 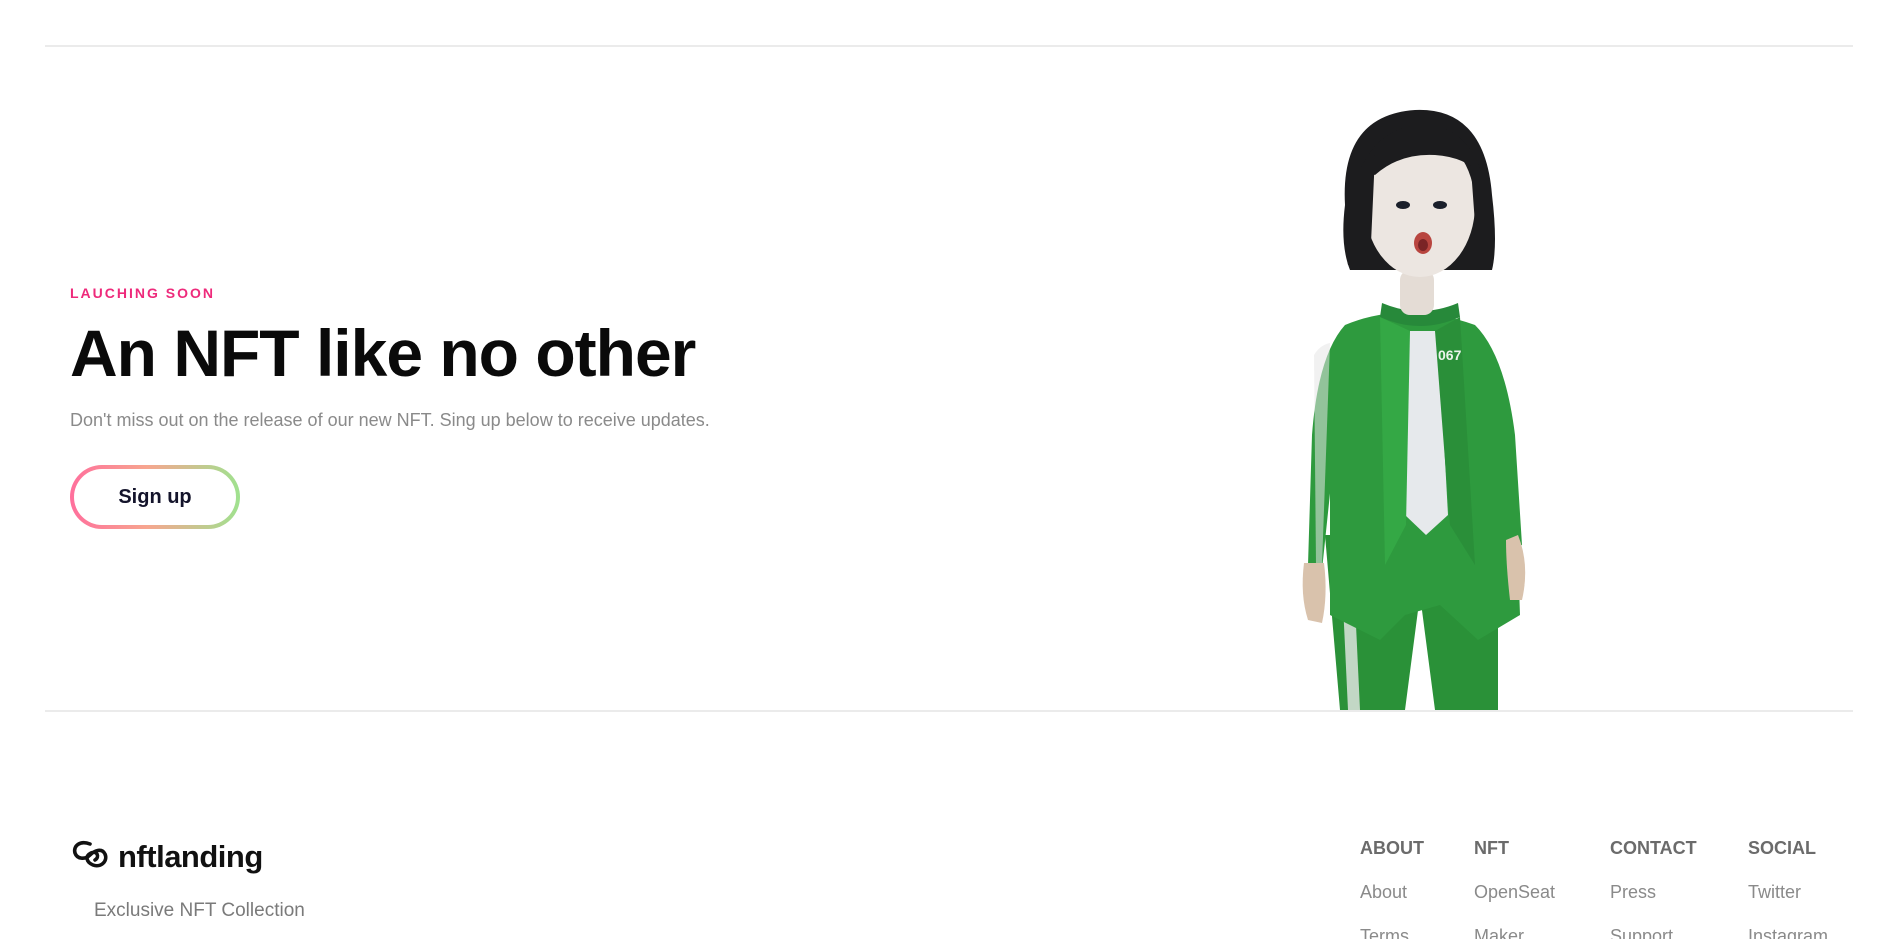 What do you see at coordinates (1788, 932) in the screenshot?
I see `footer-link-instagram: Instagram` at bounding box center [1788, 932].